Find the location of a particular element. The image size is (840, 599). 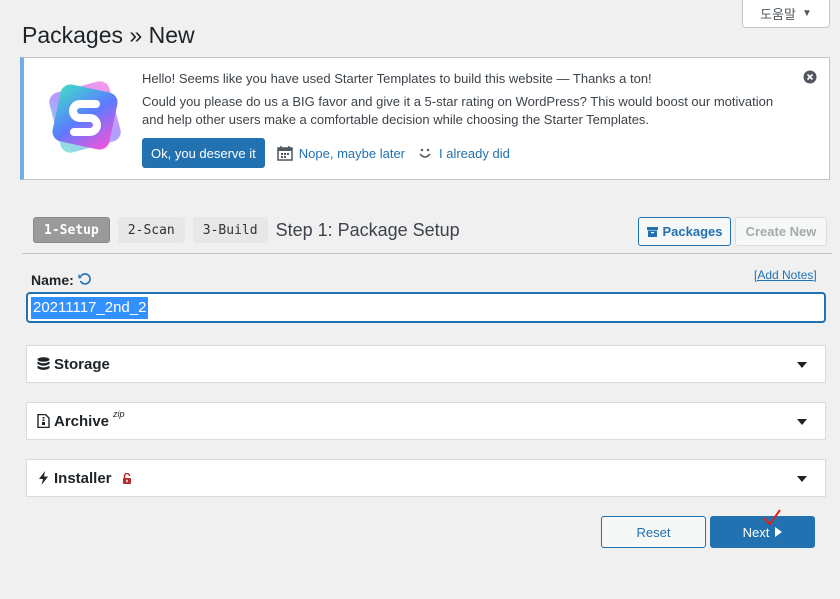

archive-format-label: zip is located at coordinates (119, 414).